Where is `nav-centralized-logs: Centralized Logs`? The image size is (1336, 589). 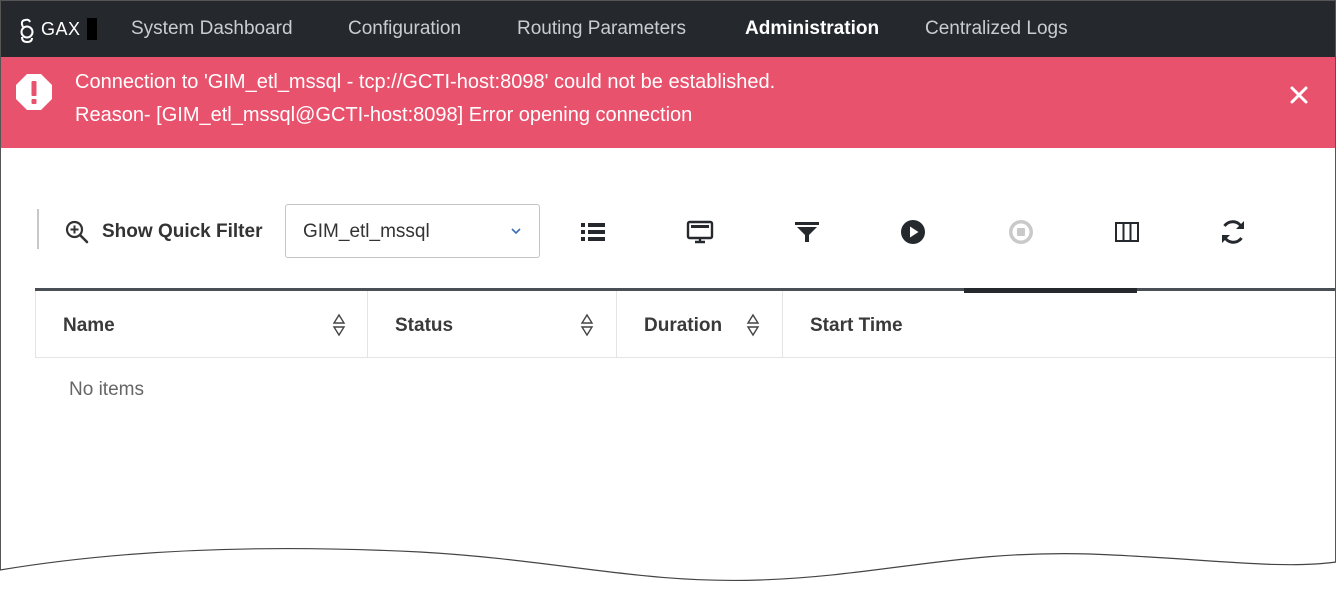 nav-centralized-logs: Centralized Logs is located at coordinates (996, 29).